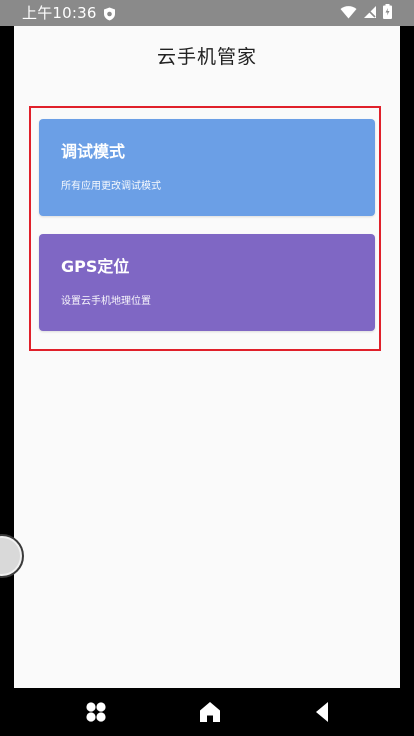 This screenshot has width=414, height=736. I want to click on home-icon, so click(210, 712).